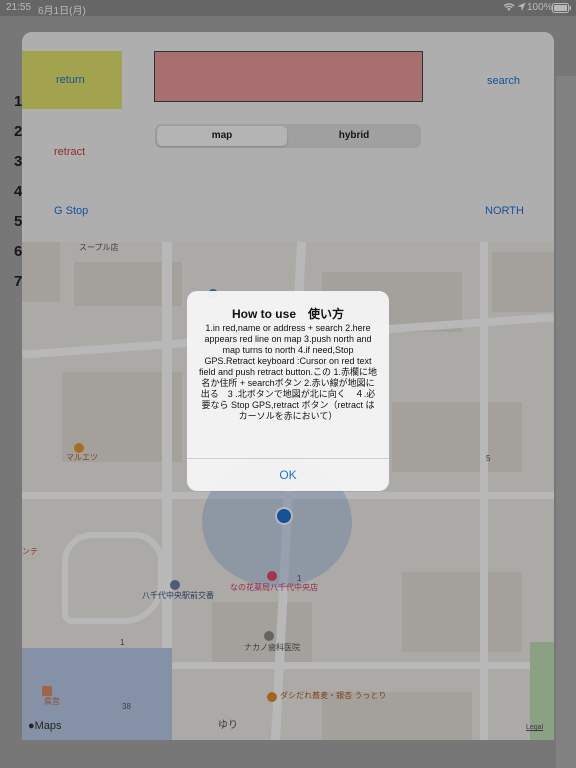 This screenshot has width=576, height=768. What do you see at coordinates (287, 314) in the screenshot?
I see `alert-title: How to use 使い方` at bounding box center [287, 314].